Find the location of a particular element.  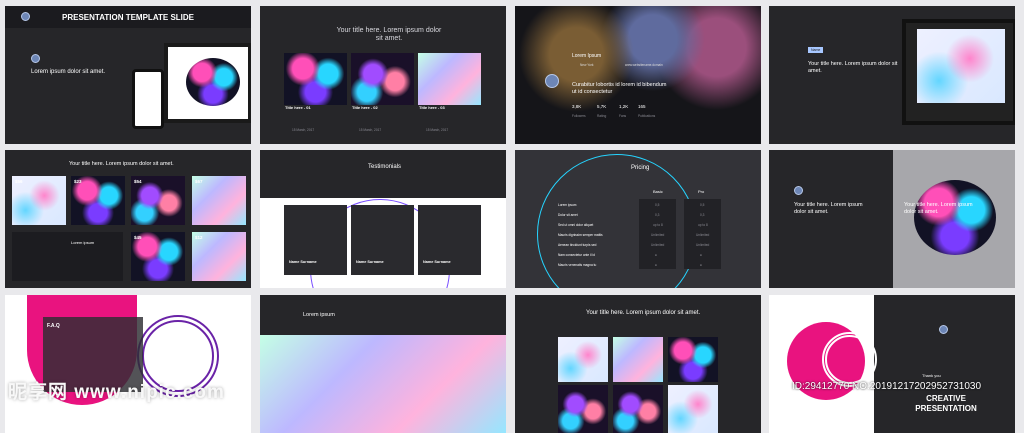

gradient-background is located at coordinates (383, 384).